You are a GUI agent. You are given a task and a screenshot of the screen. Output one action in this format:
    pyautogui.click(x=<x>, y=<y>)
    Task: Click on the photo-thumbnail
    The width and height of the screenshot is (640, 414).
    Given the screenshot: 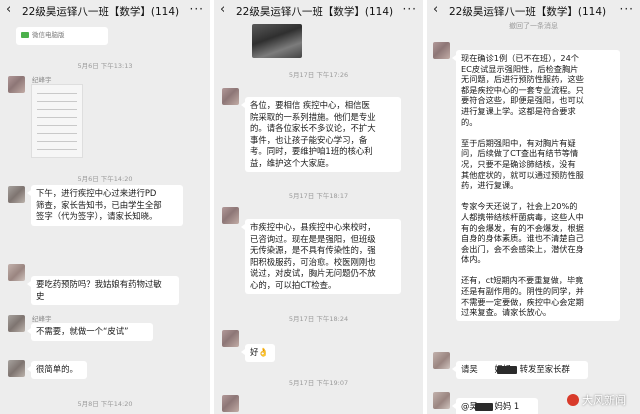 What is the action you would take?
    pyautogui.click(x=277, y=41)
    